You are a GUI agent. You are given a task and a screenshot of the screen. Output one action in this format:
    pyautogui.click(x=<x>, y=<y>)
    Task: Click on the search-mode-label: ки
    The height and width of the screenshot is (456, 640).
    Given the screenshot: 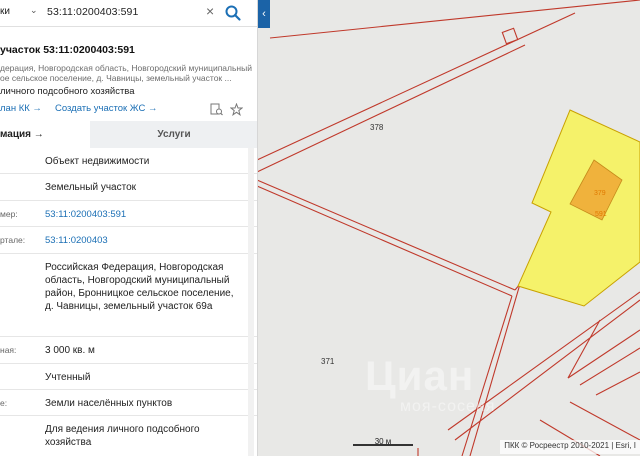 What is the action you would take?
    pyautogui.click(x=5, y=11)
    